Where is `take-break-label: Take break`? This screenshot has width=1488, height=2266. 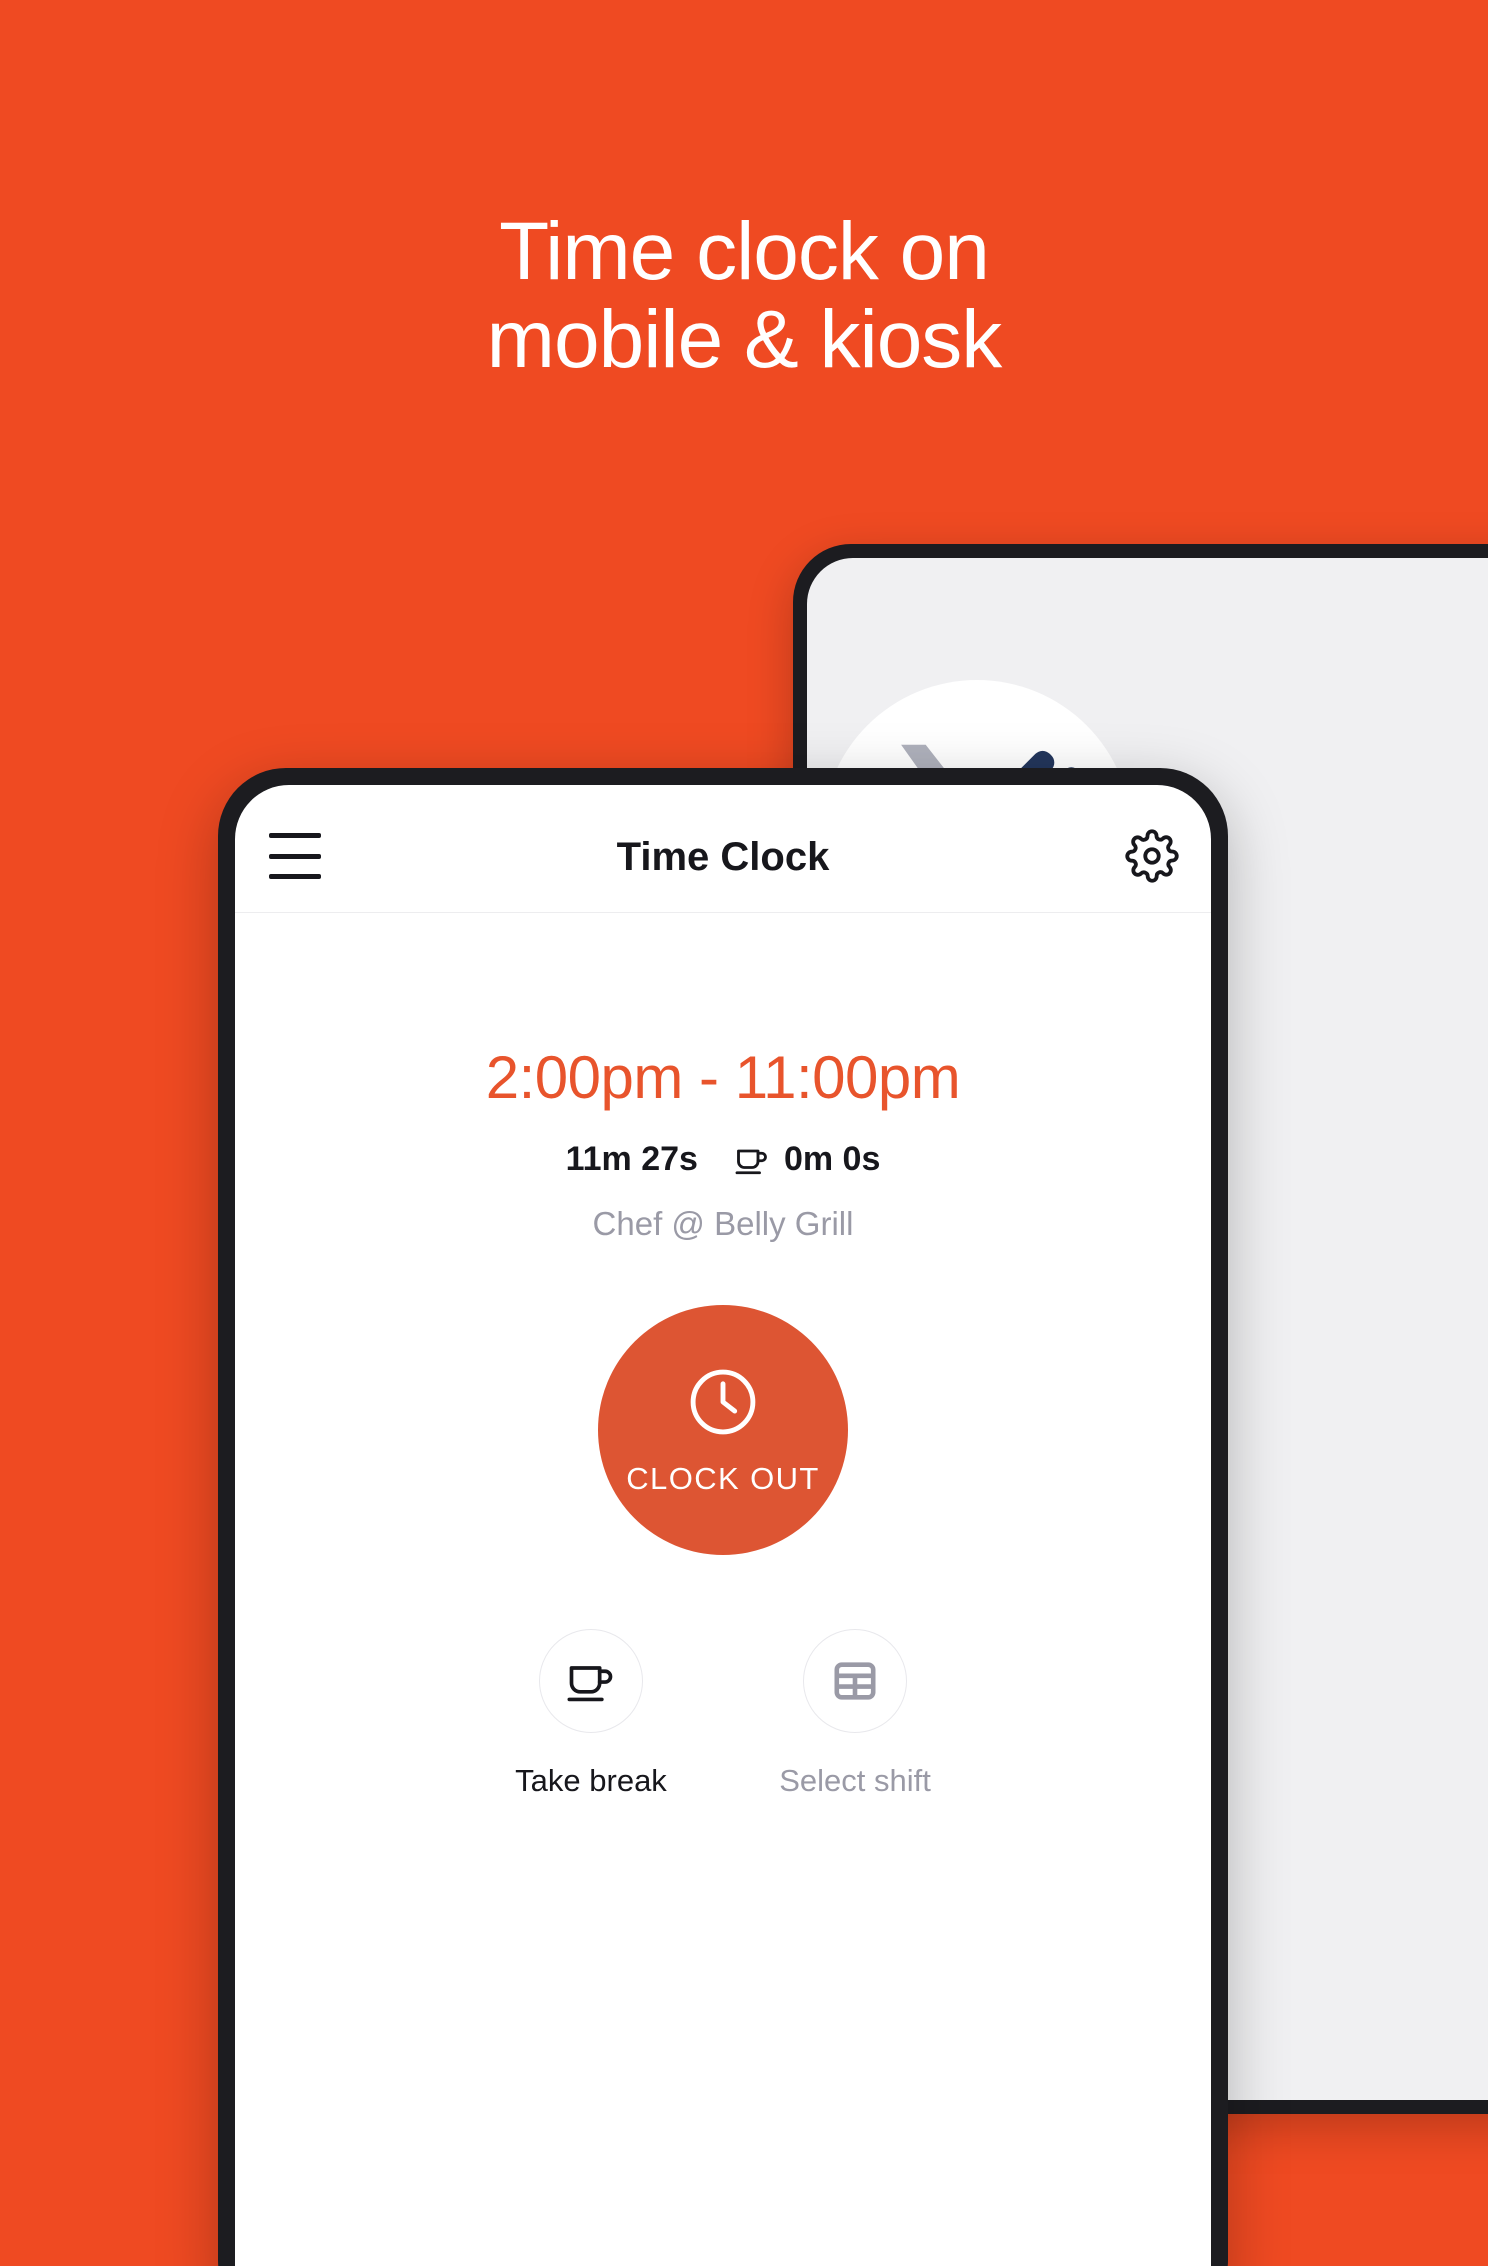
take-break-label: Take break is located at coordinates (591, 1780).